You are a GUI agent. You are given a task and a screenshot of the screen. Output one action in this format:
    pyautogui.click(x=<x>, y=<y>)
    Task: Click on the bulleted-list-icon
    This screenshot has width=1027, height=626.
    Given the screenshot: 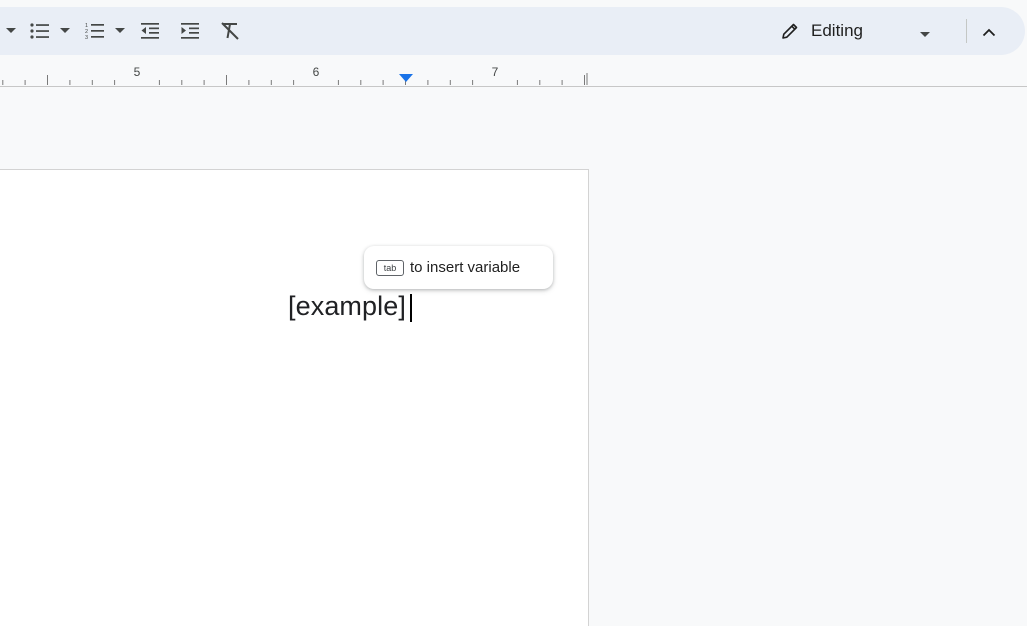 What is the action you would take?
    pyautogui.click(x=39, y=31)
    